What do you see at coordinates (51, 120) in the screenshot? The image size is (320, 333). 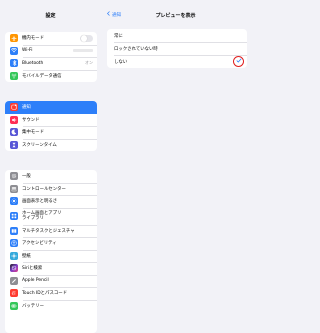 I see `sidebar-item-sounds: サウンド` at bounding box center [51, 120].